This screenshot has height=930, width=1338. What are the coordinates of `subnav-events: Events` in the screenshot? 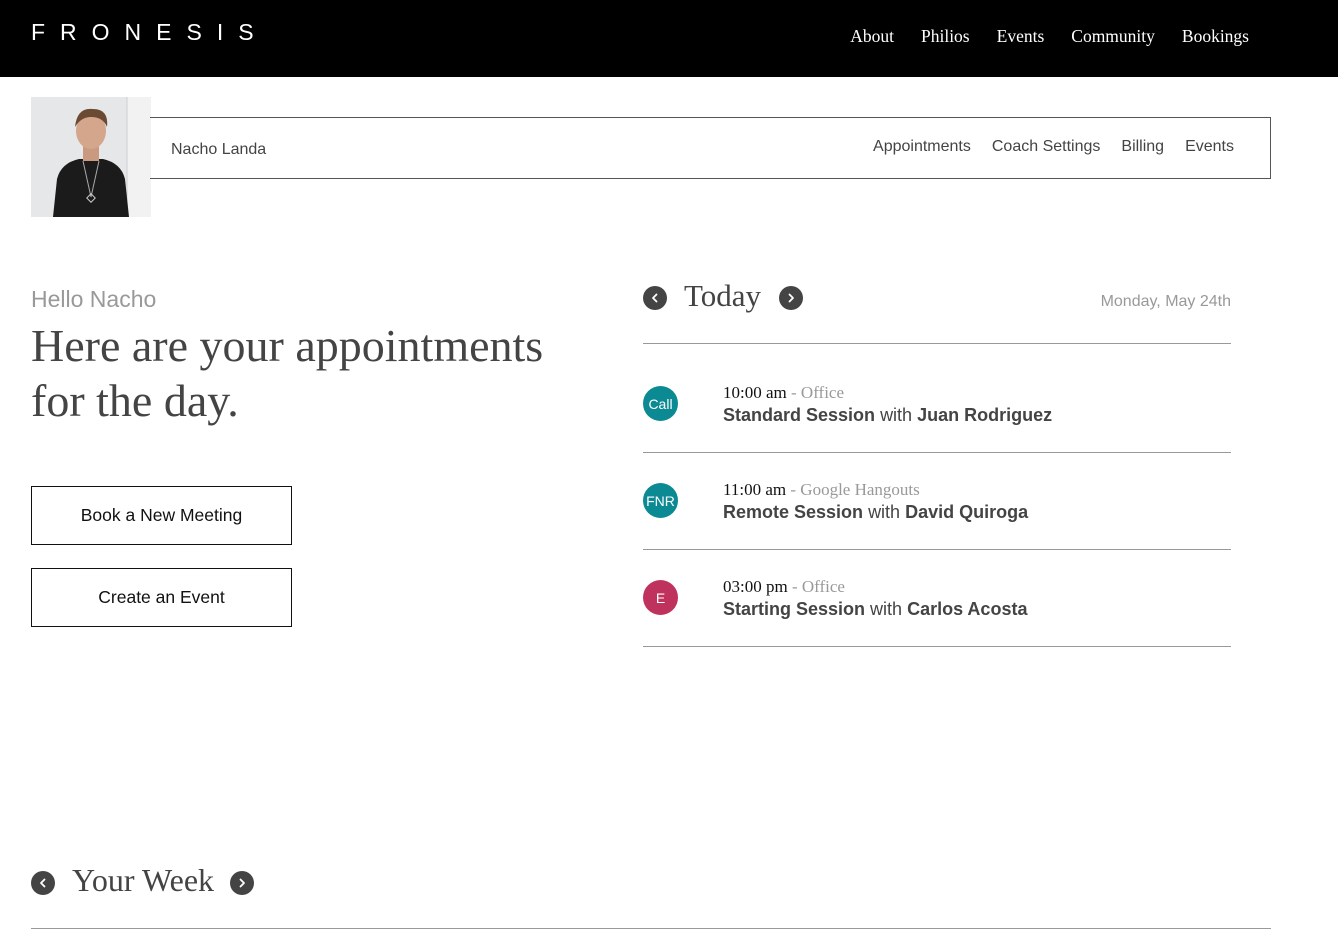 It's located at (1209, 147).